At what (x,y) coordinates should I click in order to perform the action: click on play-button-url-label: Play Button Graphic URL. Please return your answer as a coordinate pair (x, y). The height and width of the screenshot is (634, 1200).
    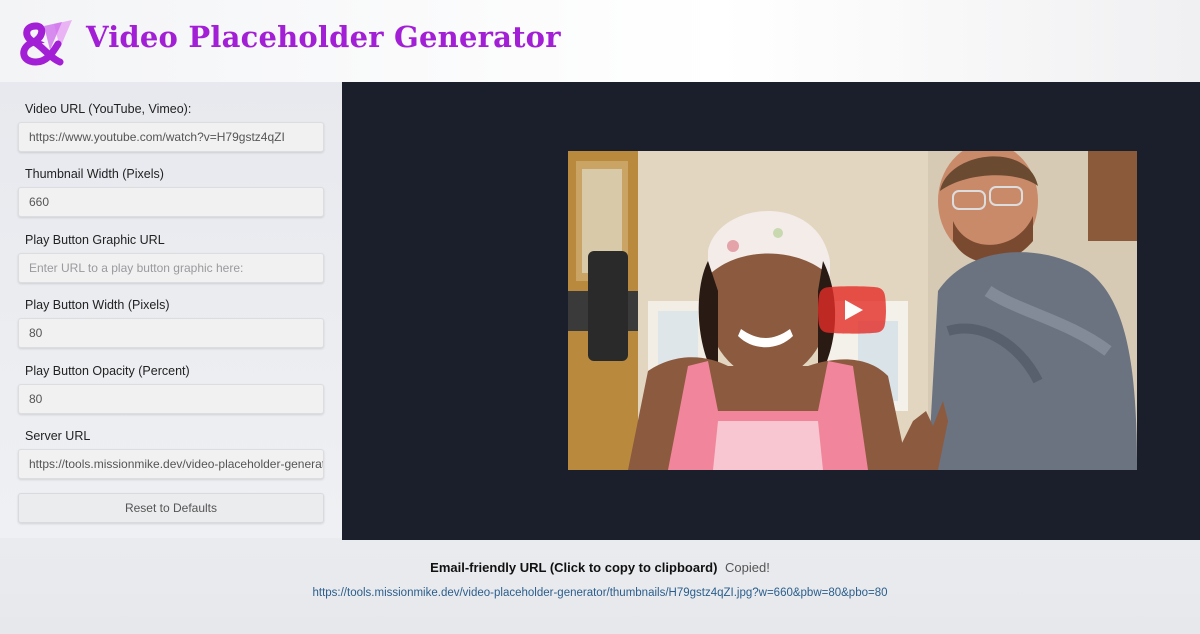
    Looking at the image, I should click on (95, 240).